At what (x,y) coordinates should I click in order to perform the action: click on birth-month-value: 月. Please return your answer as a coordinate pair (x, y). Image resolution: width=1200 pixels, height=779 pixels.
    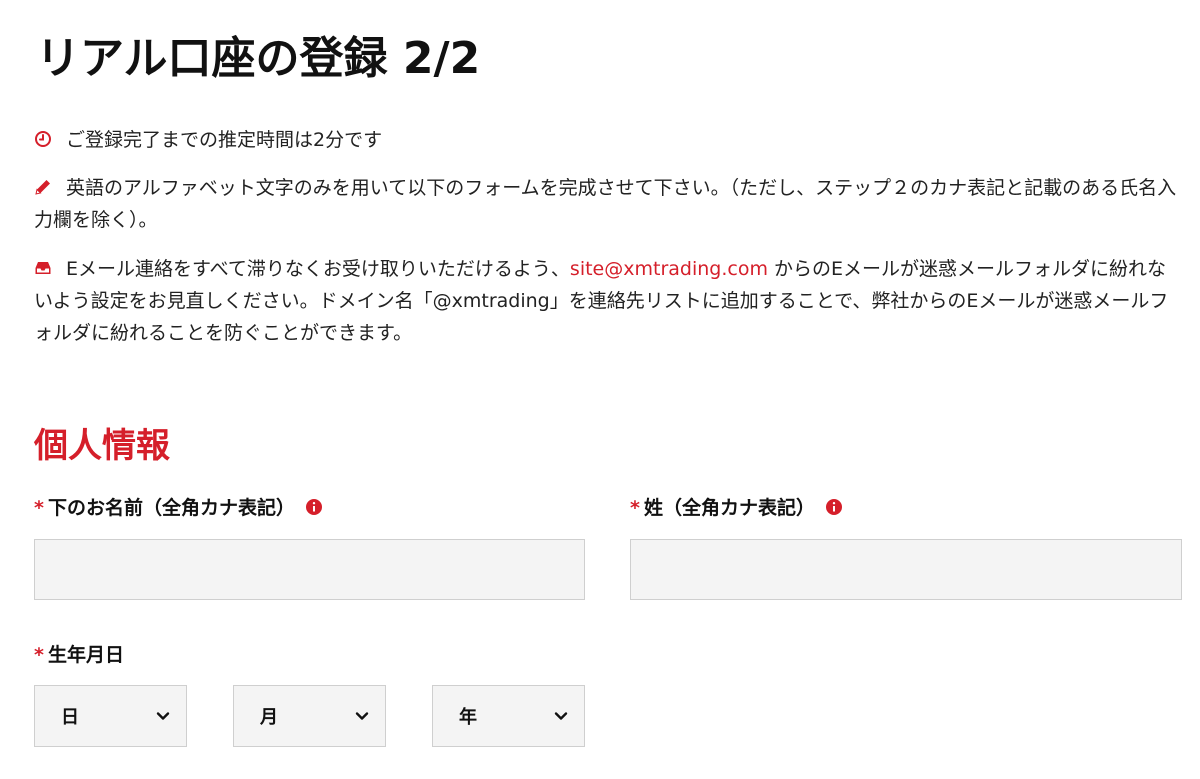
    Looking at the image, I should click on (269, 717).